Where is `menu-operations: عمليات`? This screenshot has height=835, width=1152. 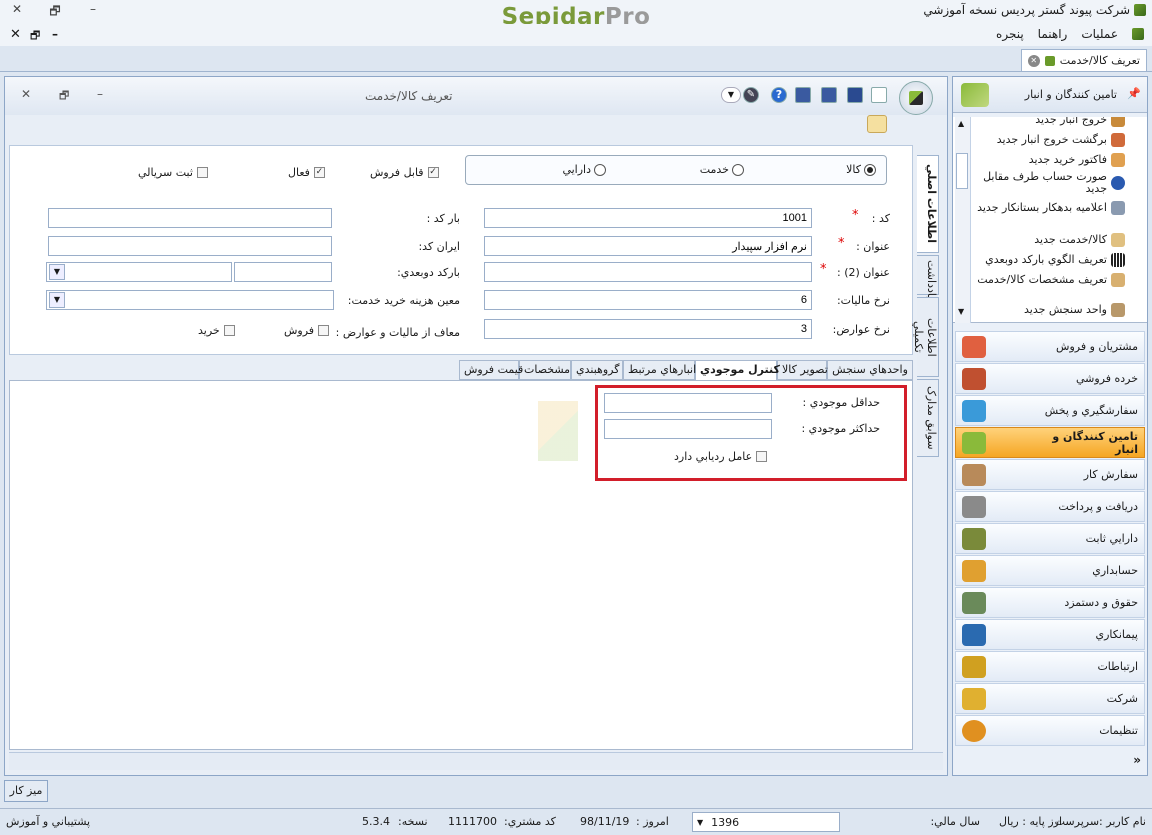
menu-operations: عمليات is located at coordinates (1099, 34).